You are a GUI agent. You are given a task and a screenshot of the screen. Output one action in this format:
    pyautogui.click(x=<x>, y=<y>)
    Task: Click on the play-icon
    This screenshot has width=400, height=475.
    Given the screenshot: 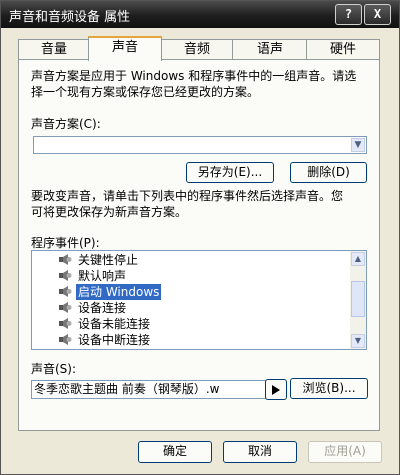 What is the action you would take?
    pyautogui.click(x=276, y=390)
    